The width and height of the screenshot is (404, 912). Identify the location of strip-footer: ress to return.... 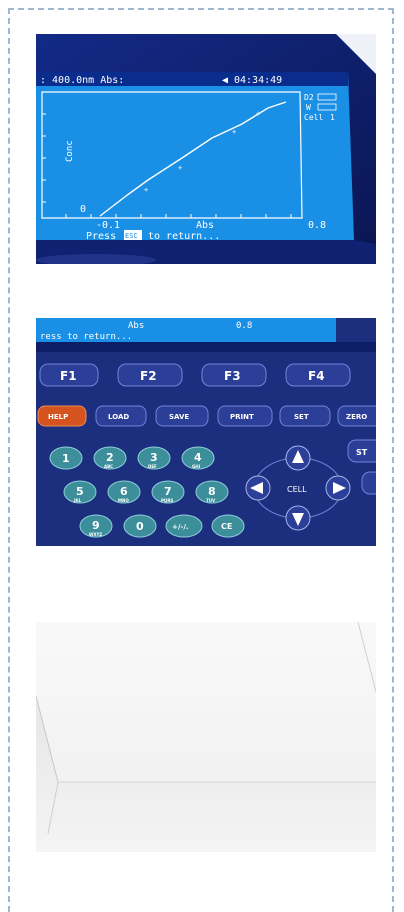
(86, 337).